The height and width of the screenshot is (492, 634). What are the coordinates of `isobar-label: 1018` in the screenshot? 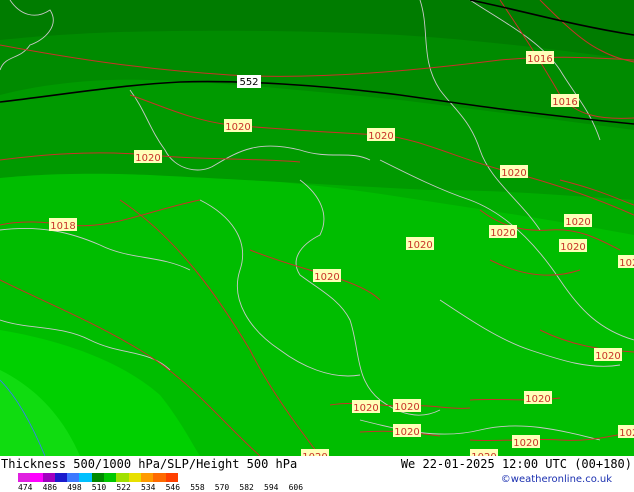 It's located at (63, 225).